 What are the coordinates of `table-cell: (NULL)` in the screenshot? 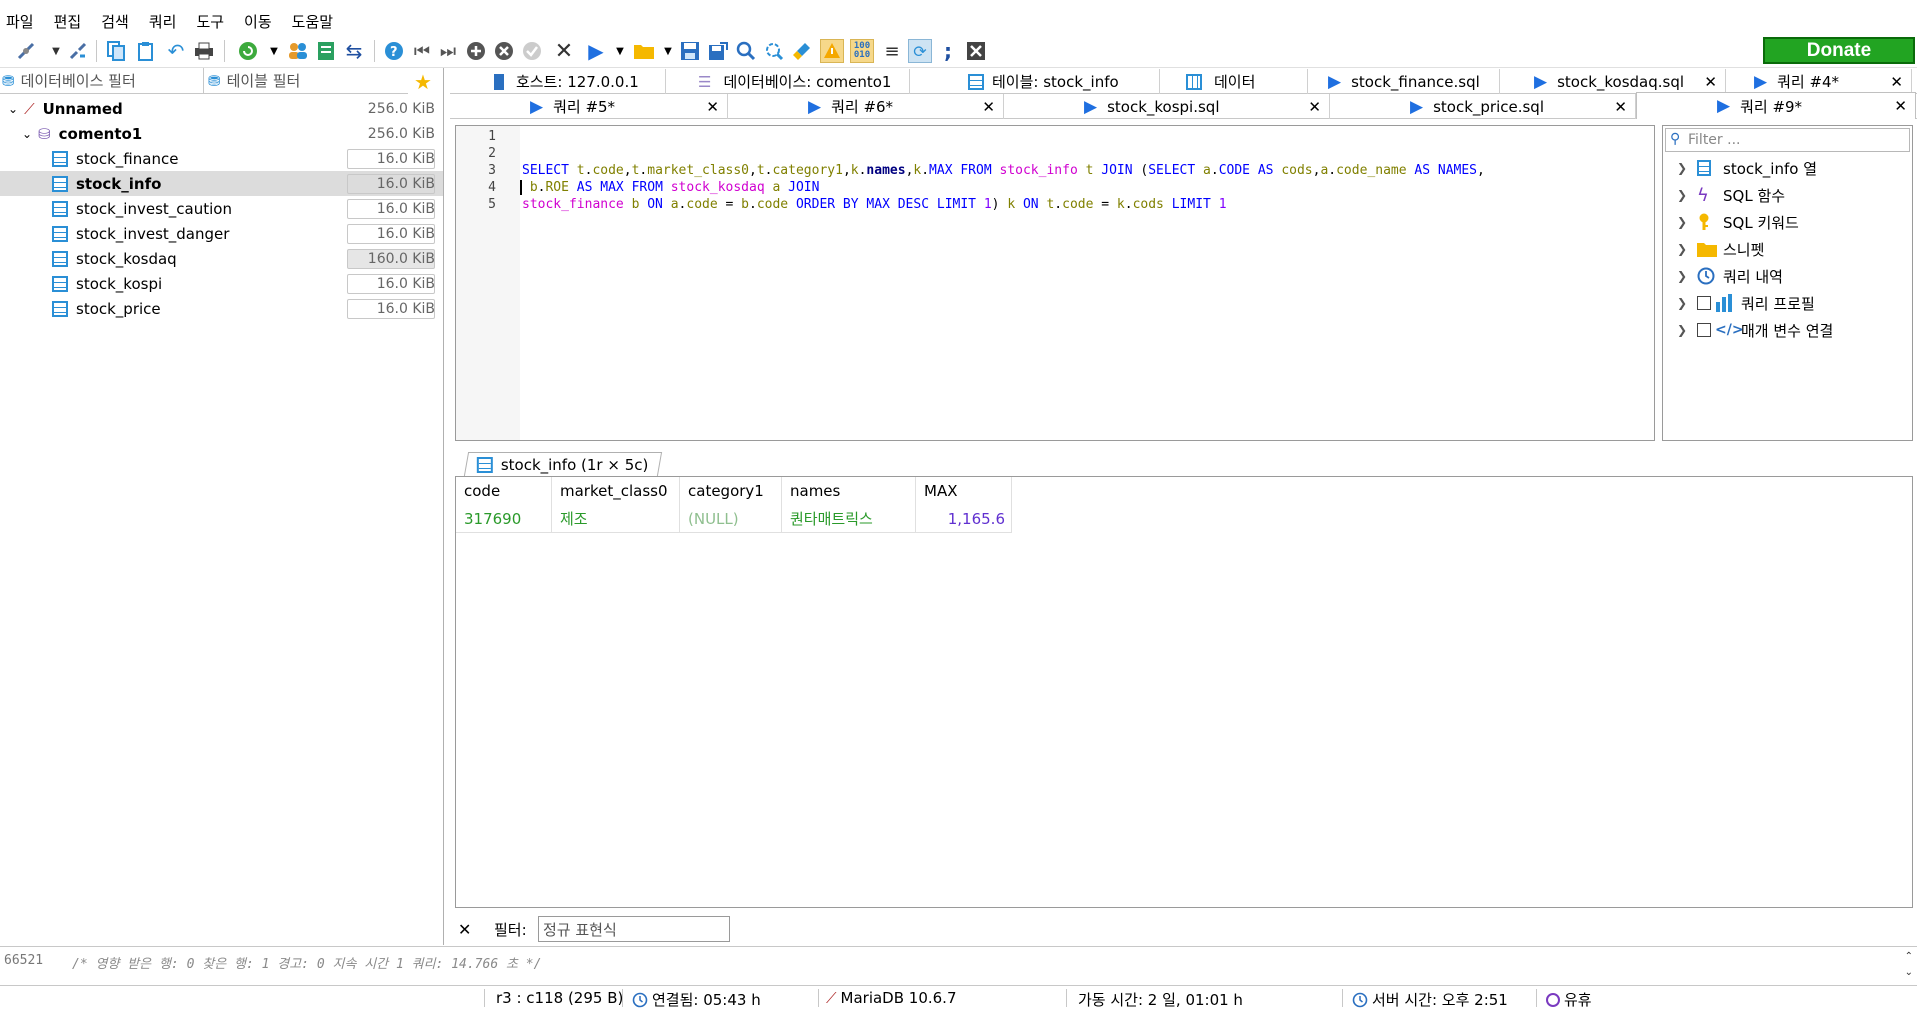 It's located at (731, 519).